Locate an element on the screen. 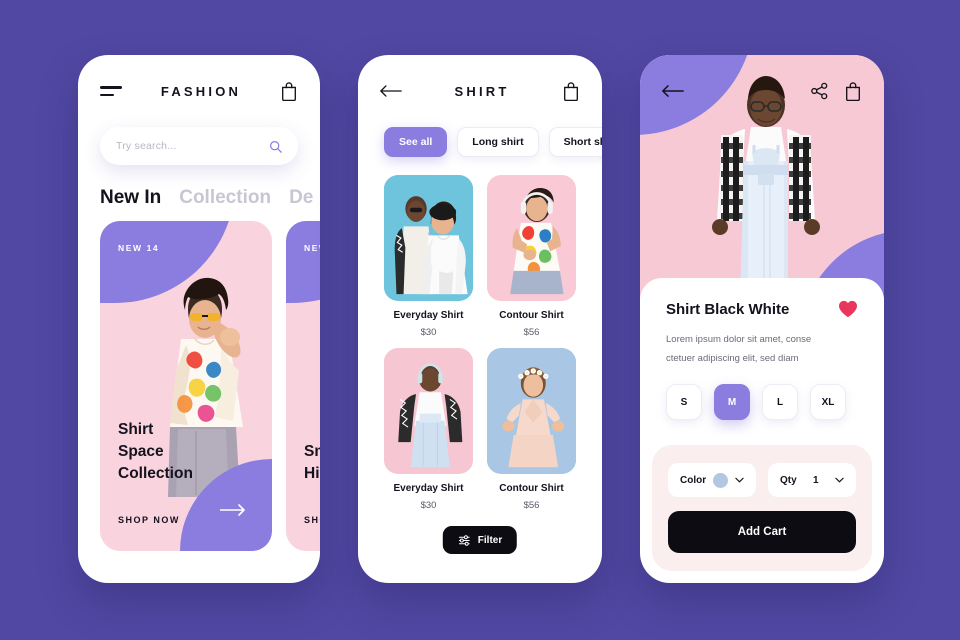 The width and height of the screenshot is (960, 640). search-input is located at coordinates (192, 146).